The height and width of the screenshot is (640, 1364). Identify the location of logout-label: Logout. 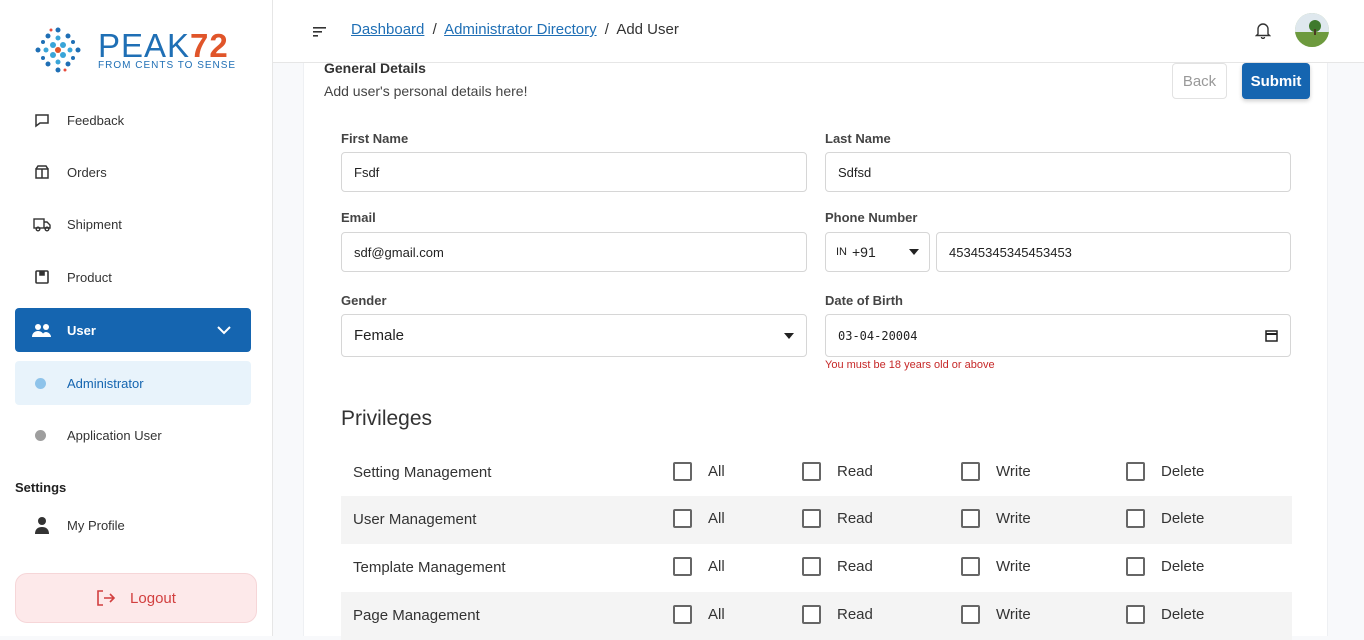
(153, 598).